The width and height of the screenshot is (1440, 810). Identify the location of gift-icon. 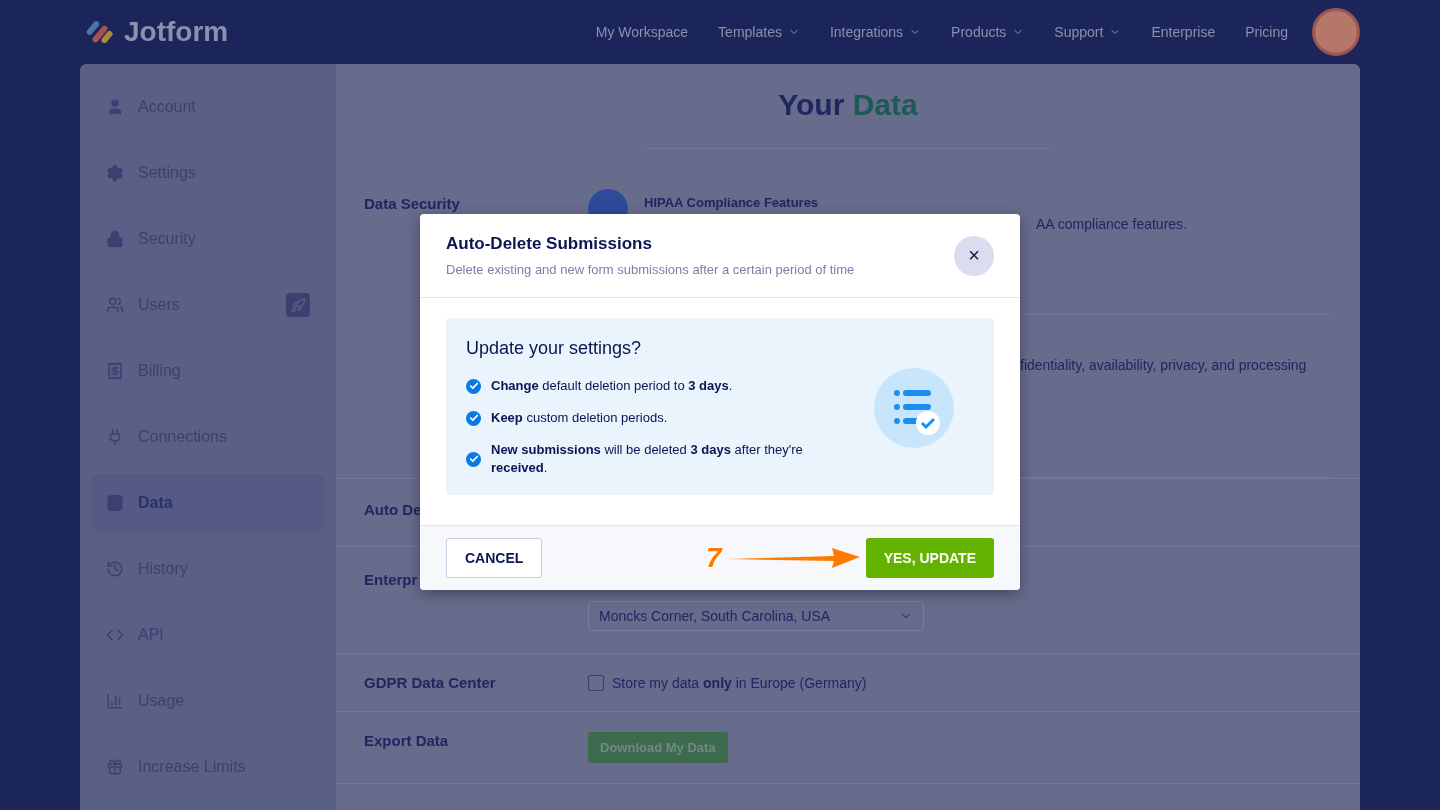
(115, 767).